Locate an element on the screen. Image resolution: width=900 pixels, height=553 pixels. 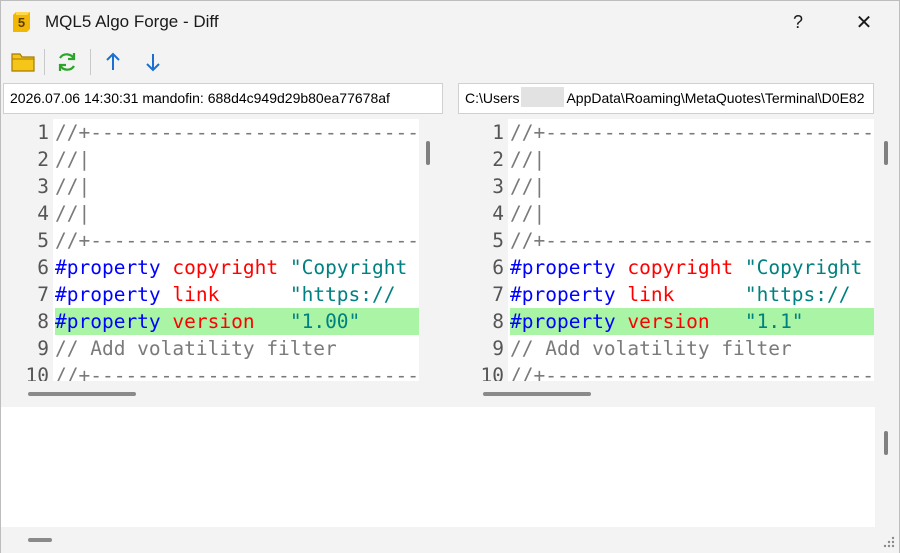
code-line: 7 #property link "https:// is located at coordinates (666, 294).